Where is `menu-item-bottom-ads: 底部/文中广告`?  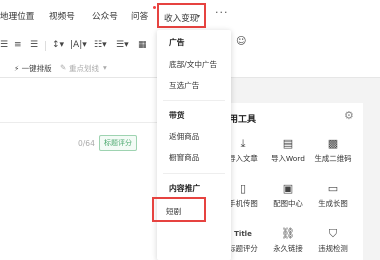
menu-item-bottom-ads: 底部/文中广告 is located at coordinates (193, 64).